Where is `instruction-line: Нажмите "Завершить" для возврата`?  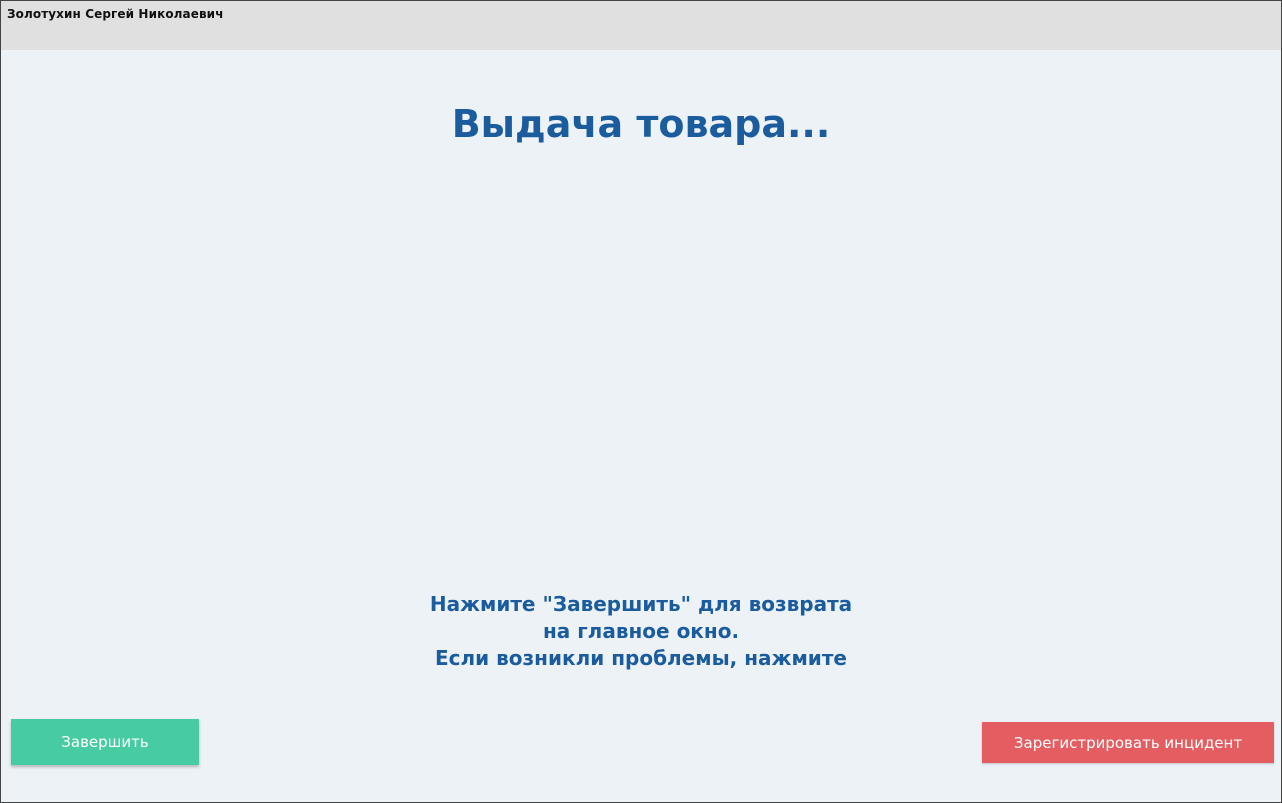 instruction-line: Нажмите "Завершить" для возврата is located at coordinates (641, 604).